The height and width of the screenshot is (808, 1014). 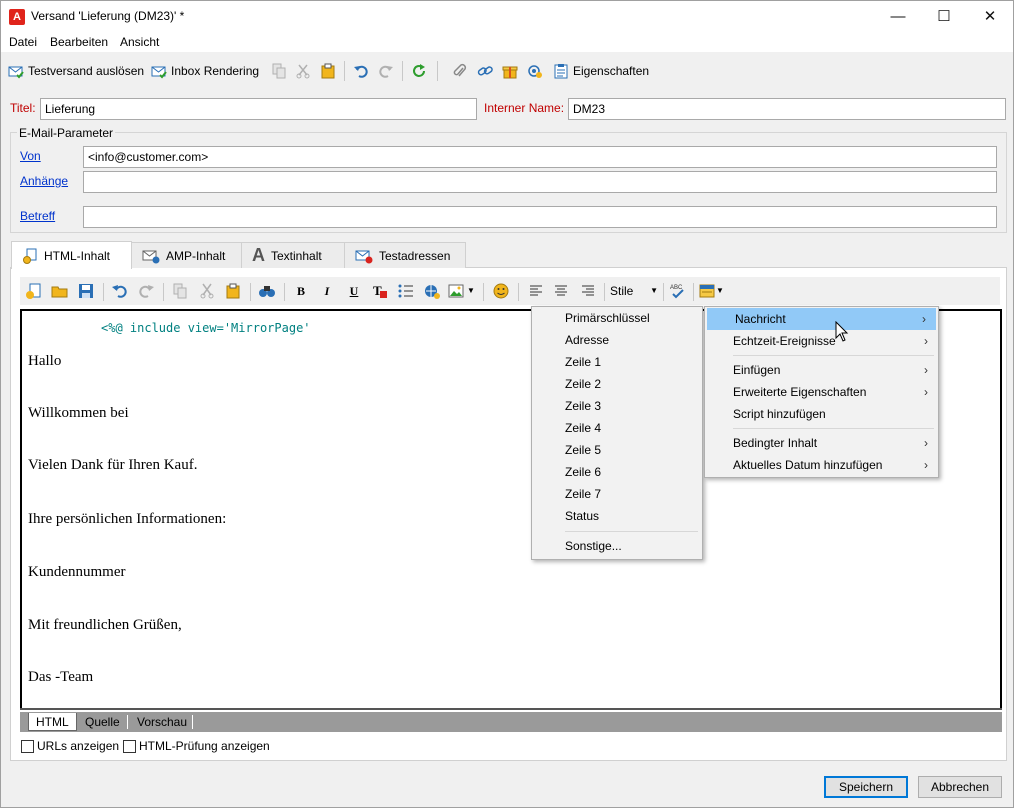 What do you see at coordinates (146, 291) in the screenshot?
I see `editor-redo-icon` at bounding box center [146, 291].